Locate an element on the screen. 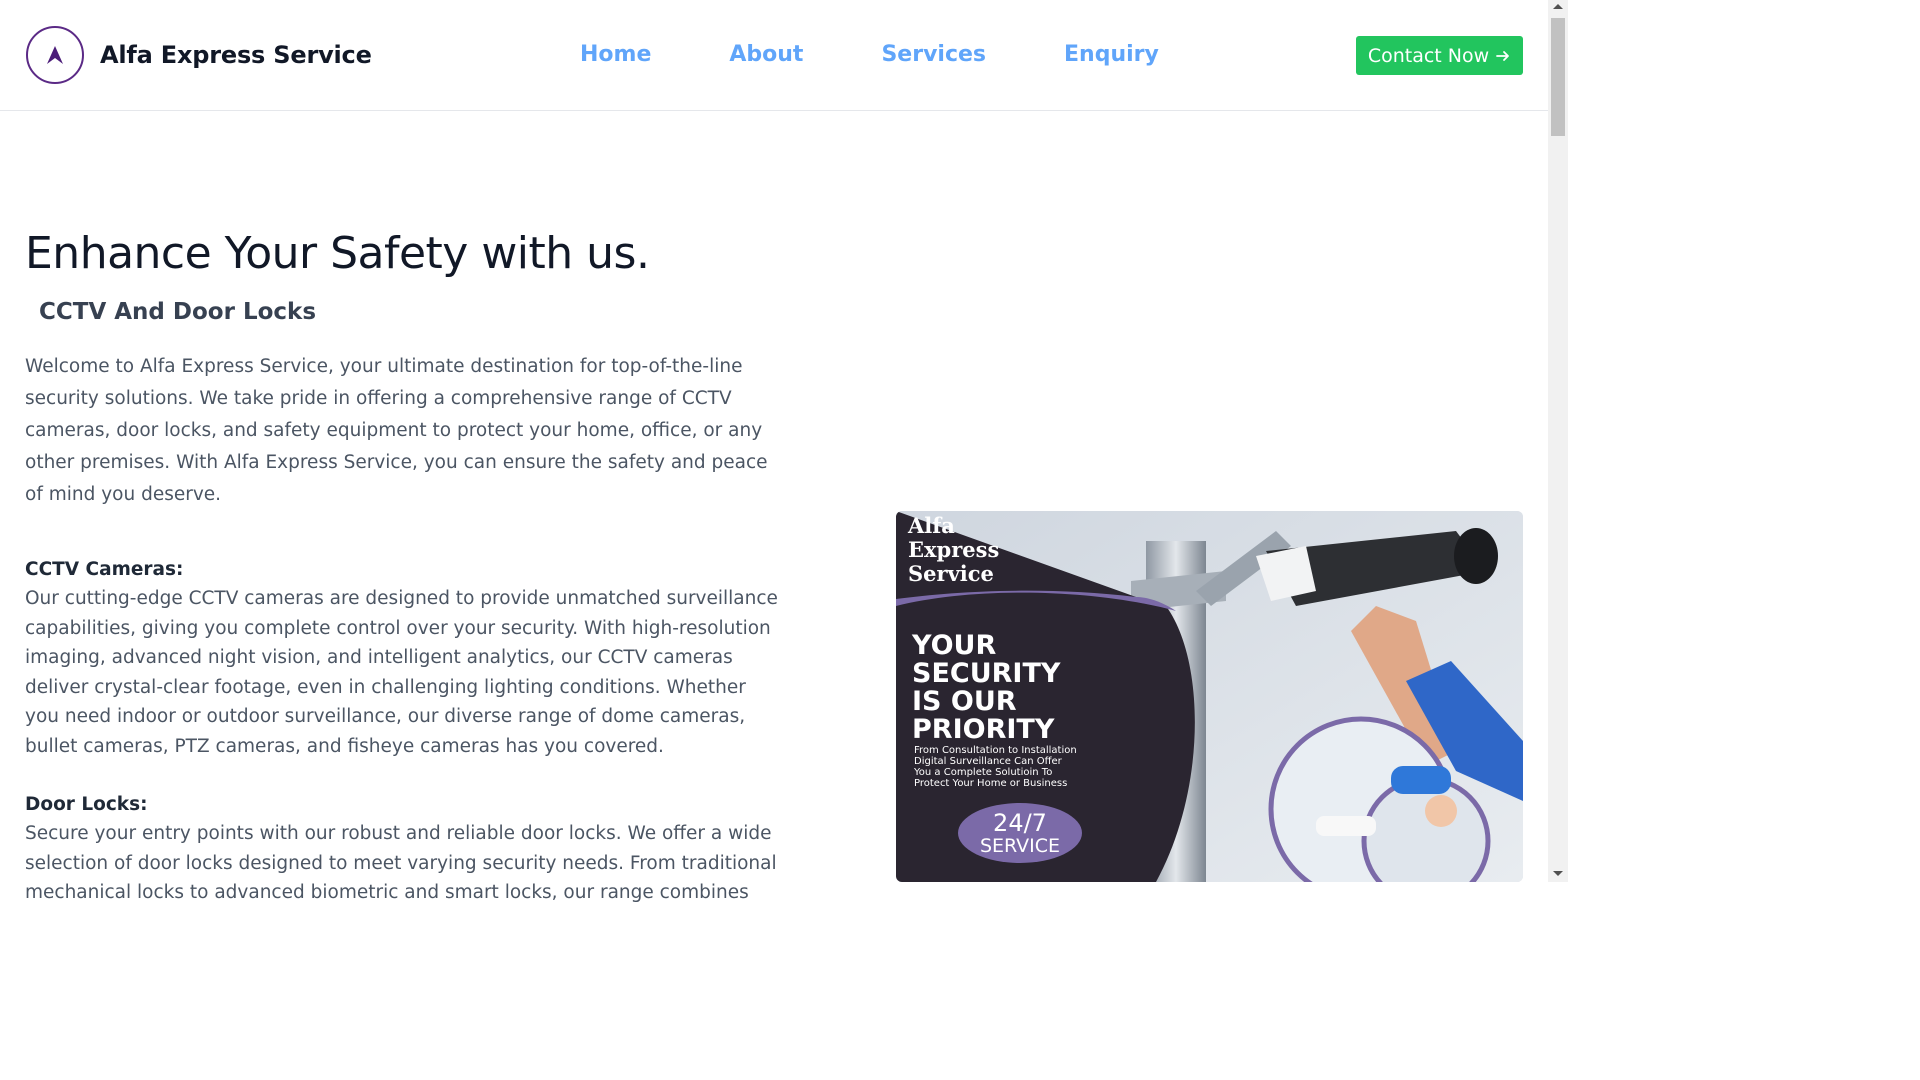  promo-tagline-line-4: Protect Your Home or Business is located at coordinates (990, 783).